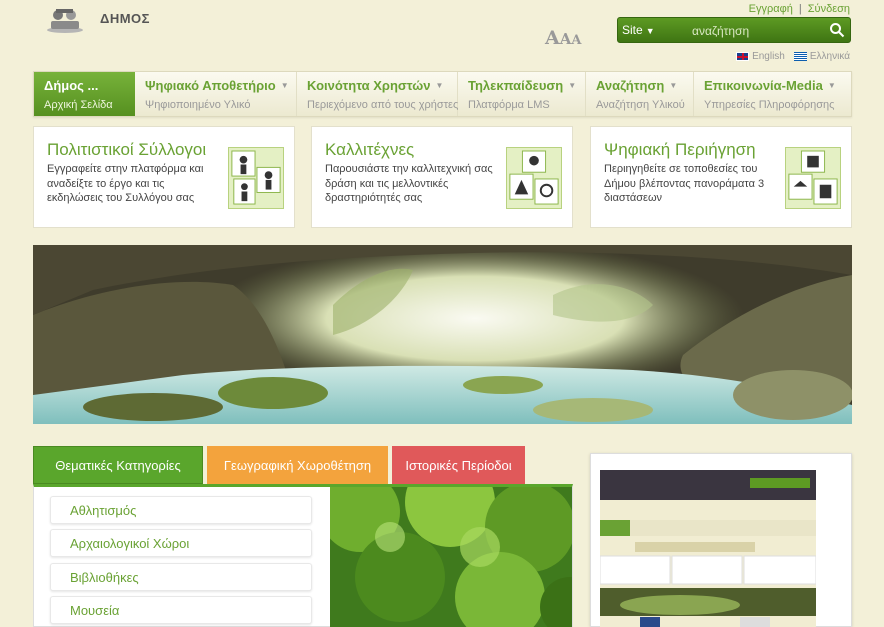 The height and width of the screenshot is (627, 884). What do you see at coordinates (800, 56) in the screenshot?
I see `greek-flag-icon` at bounding box center [800, 56].